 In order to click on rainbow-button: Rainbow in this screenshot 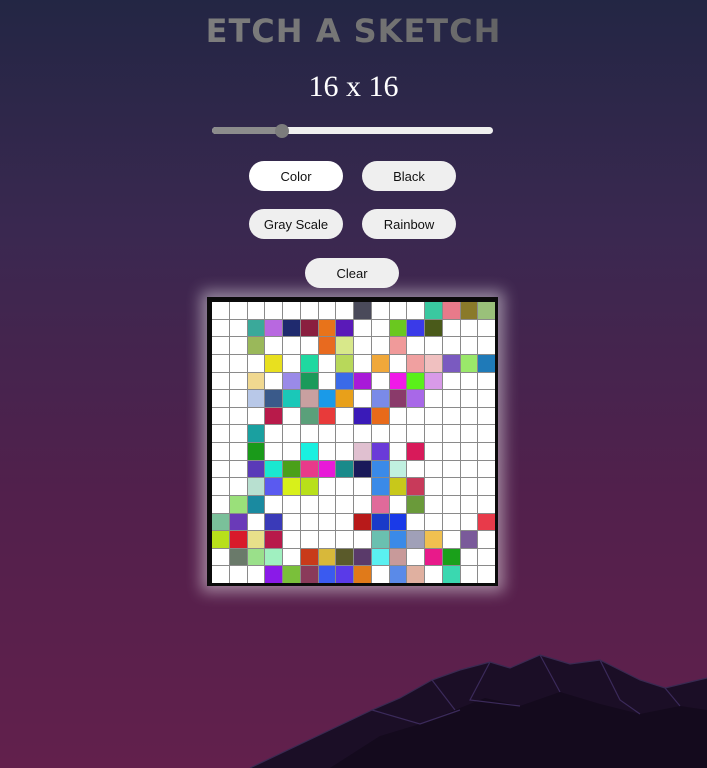, I will do `click(409, 224)`.